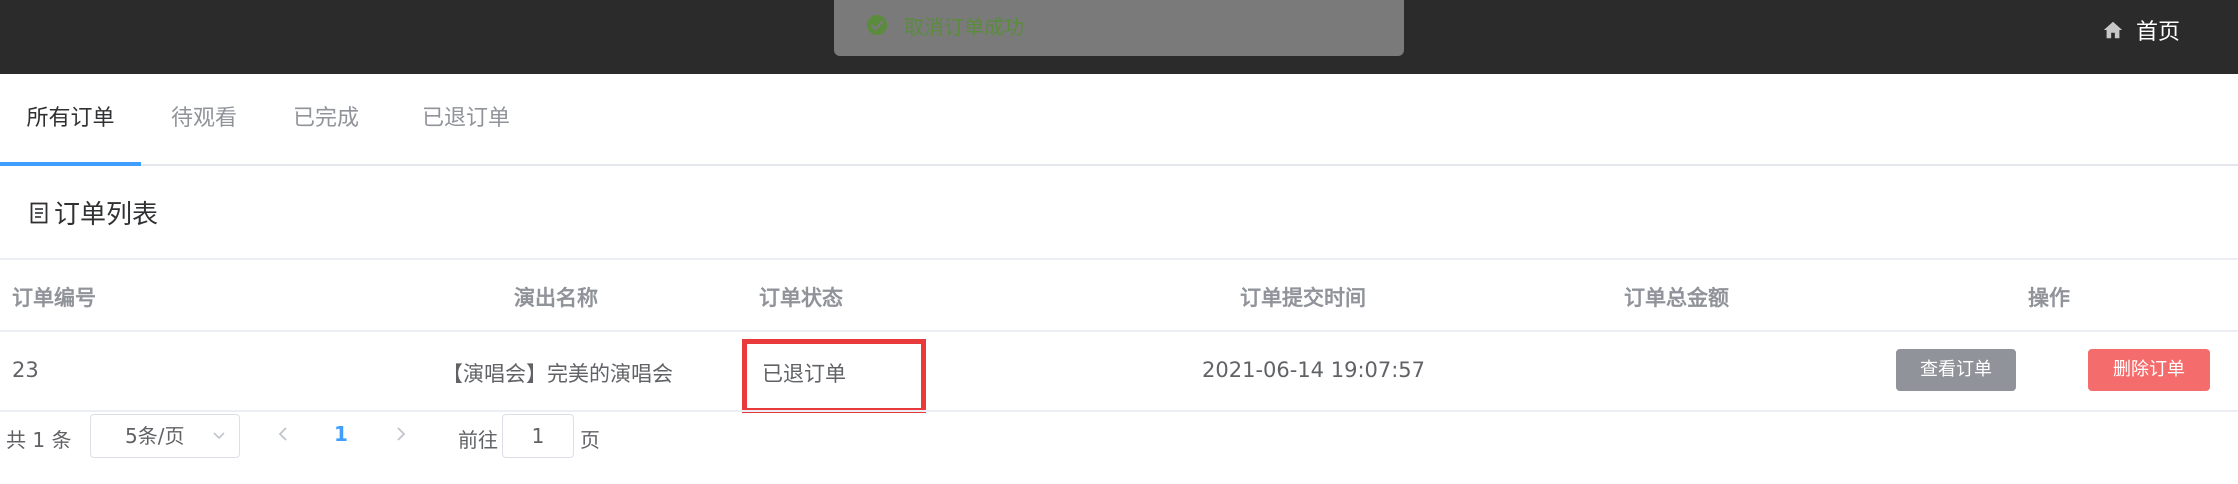  Describe the element at coordinates (556, 298) in the screenshot. I see `column-header-show-name: 演出名称` at that location.